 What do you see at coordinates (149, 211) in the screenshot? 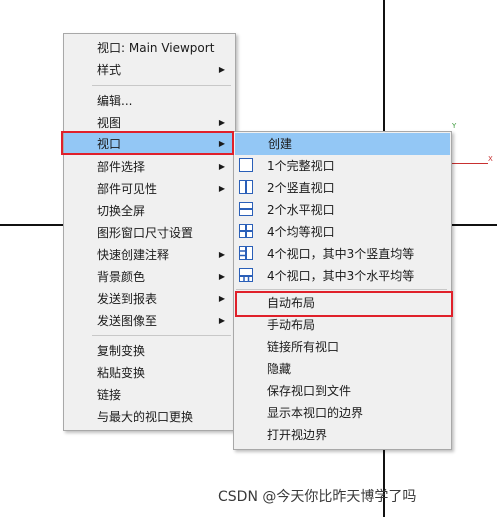
I see `menu-item-toggle-fullscreen: 切换全屏` at bounding box center [149, 211].